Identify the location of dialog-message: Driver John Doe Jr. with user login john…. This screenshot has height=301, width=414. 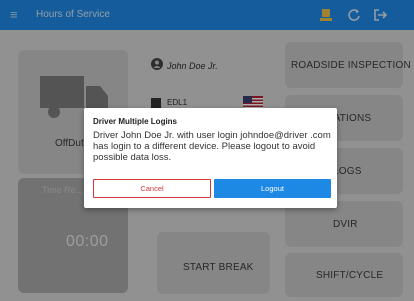
(212, 146).